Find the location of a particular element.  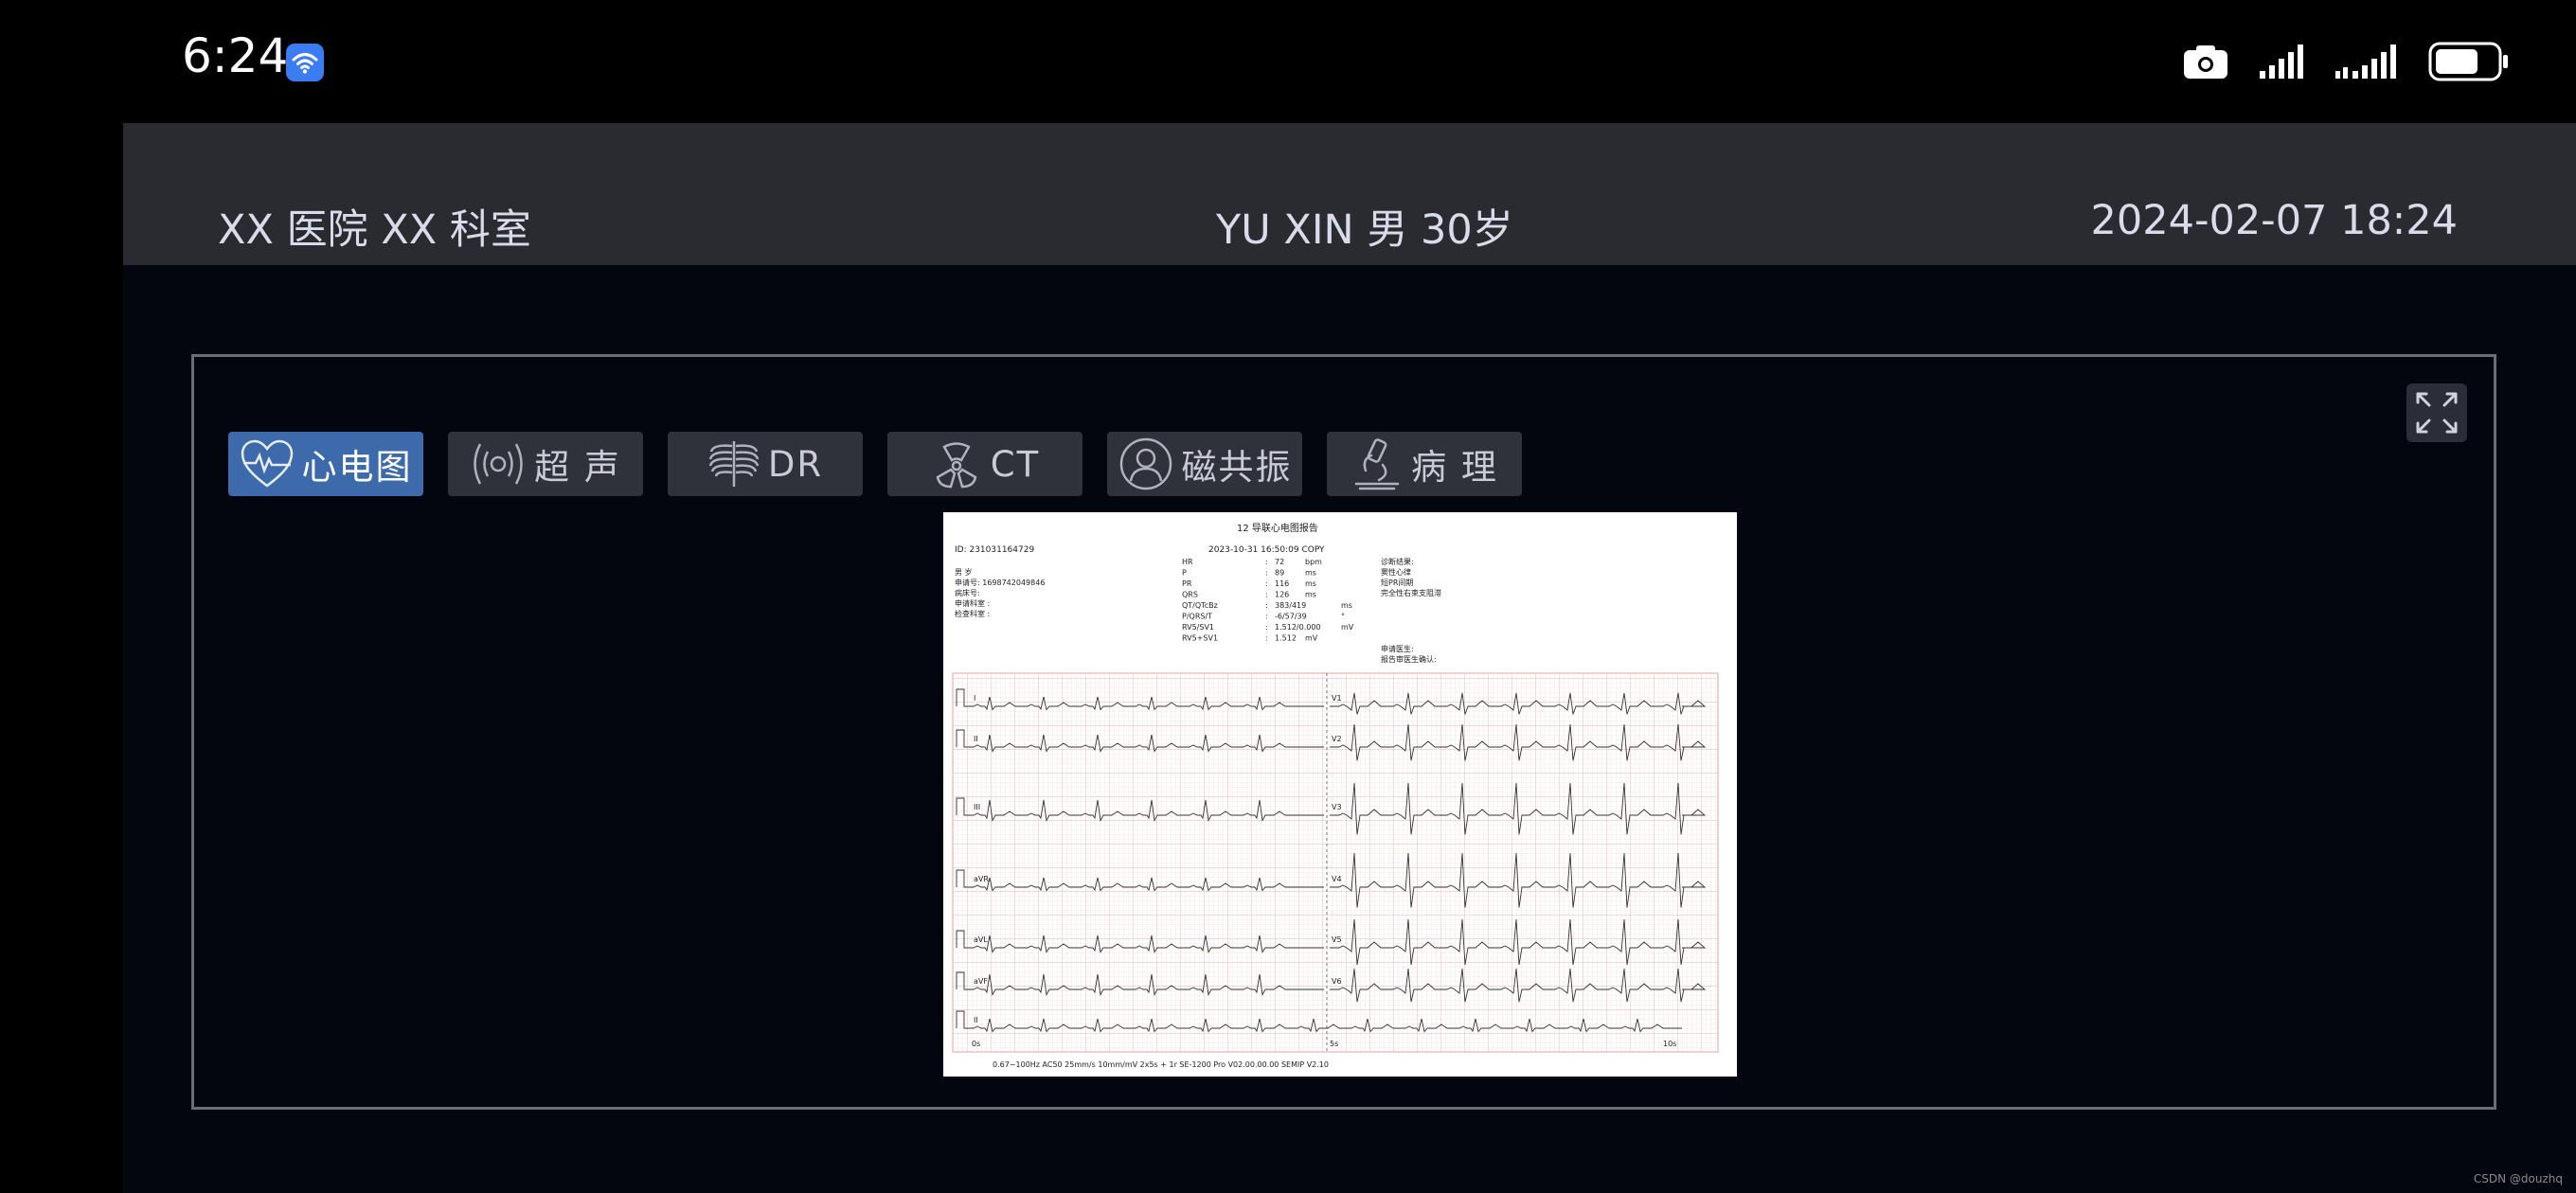

tab-ecg: 心电图 is located at coordinates (325, 464).